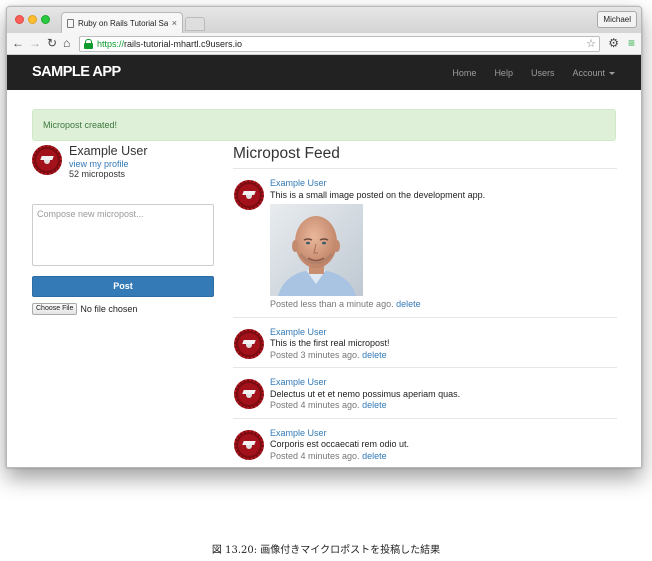 Image resolution: width=652 pixels, height=561 pixels. I want to click on nav-account: Account, so click(593, 73).